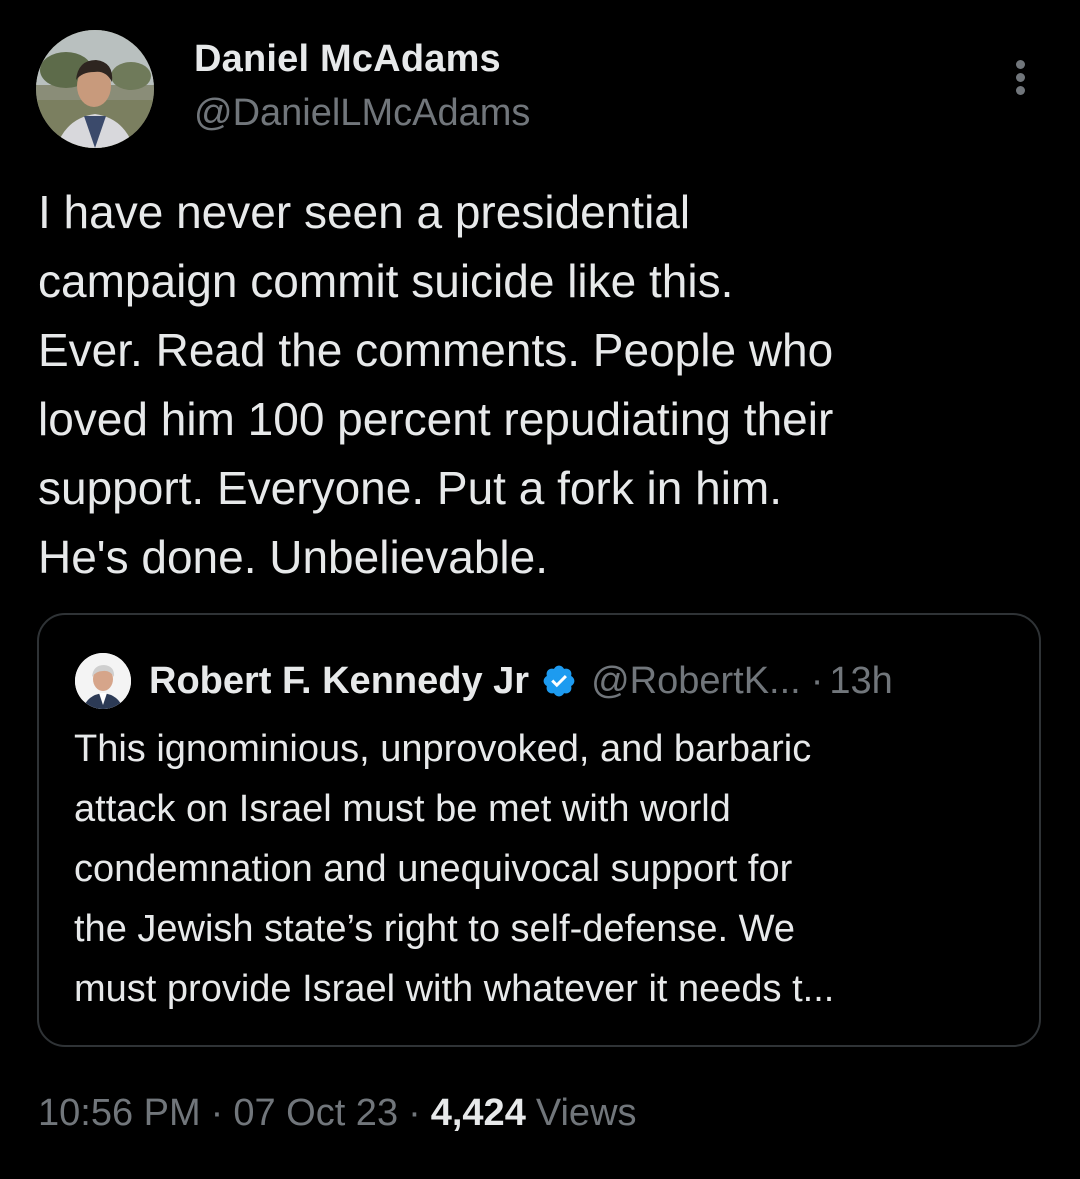 This screenshot has height=1179, width=1080. What do you see at coordinates (339, 681) in the screenshot?
I see `quoted-author-name: Robert F. Kennedy Jr` at bounding box center [339, 681].